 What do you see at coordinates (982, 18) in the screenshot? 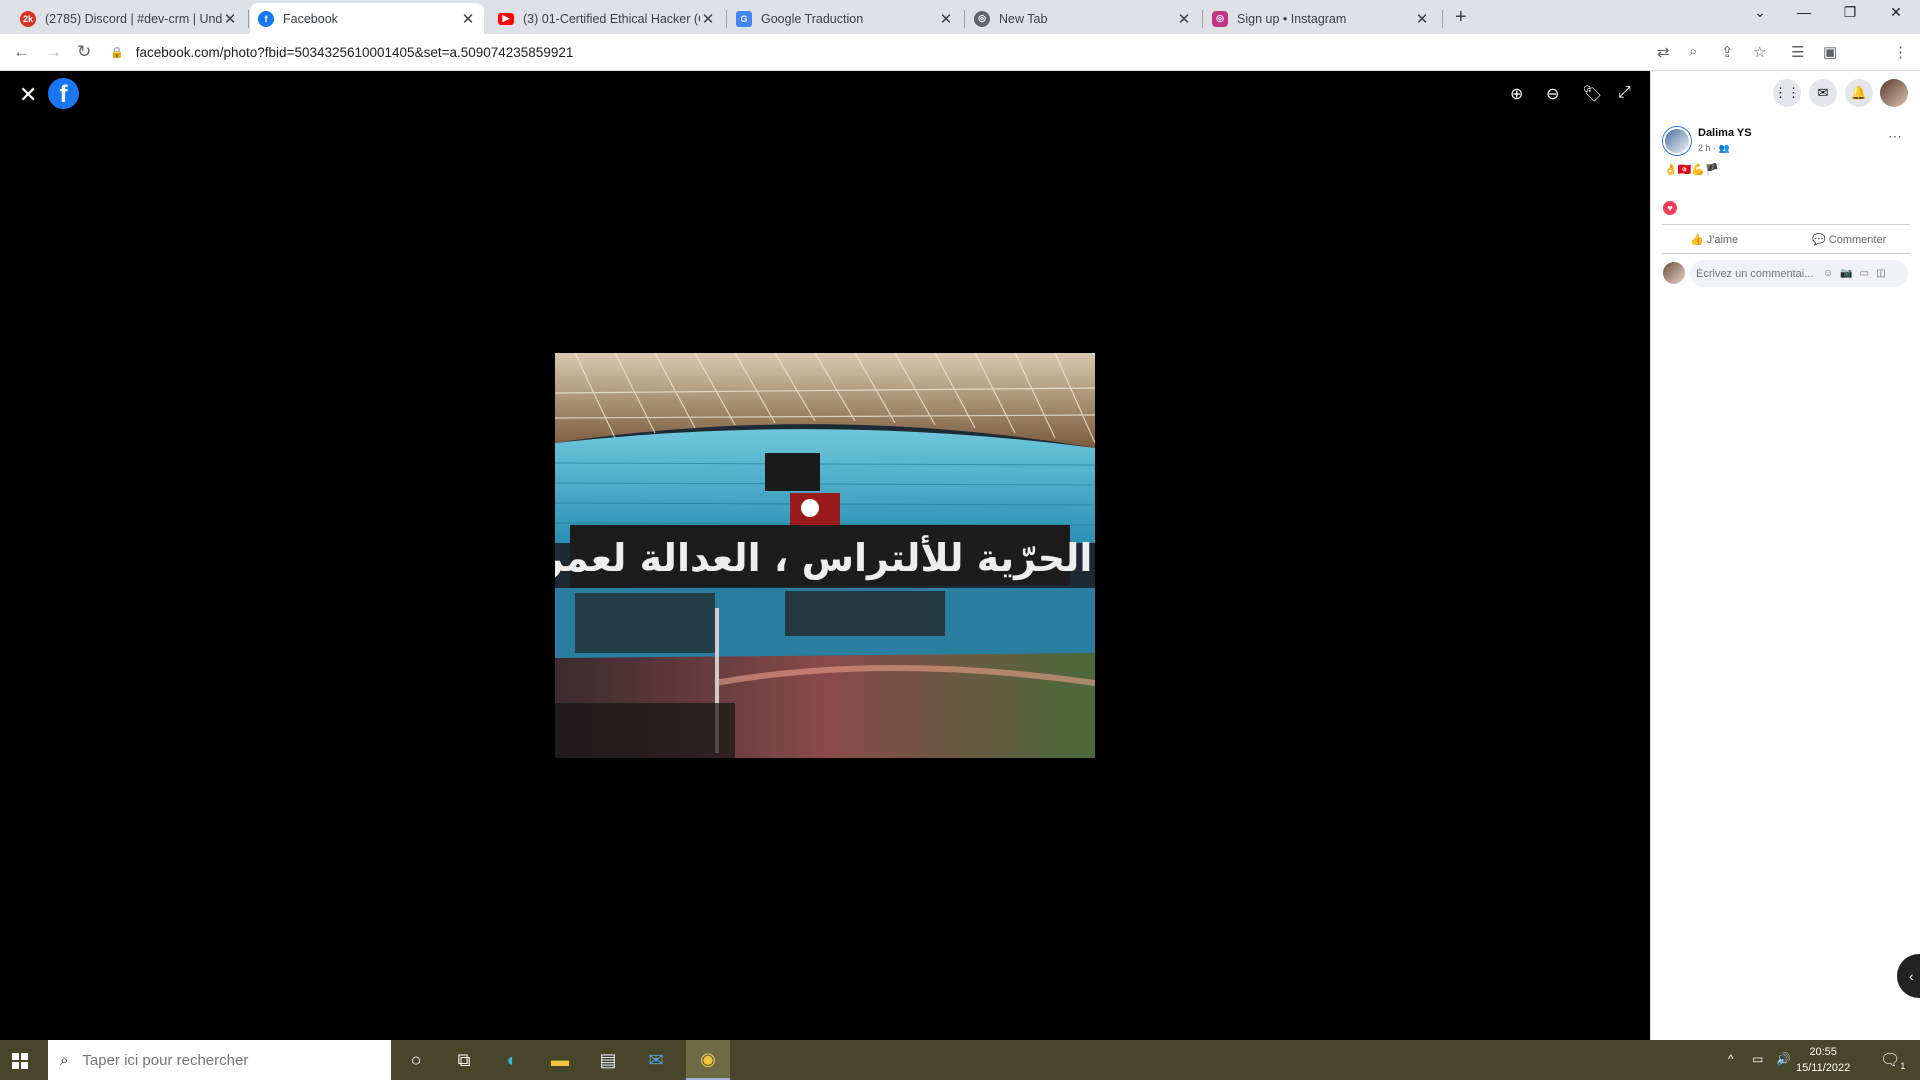
I see `chrome-icon: ◎` at bounding box center [982, 18].